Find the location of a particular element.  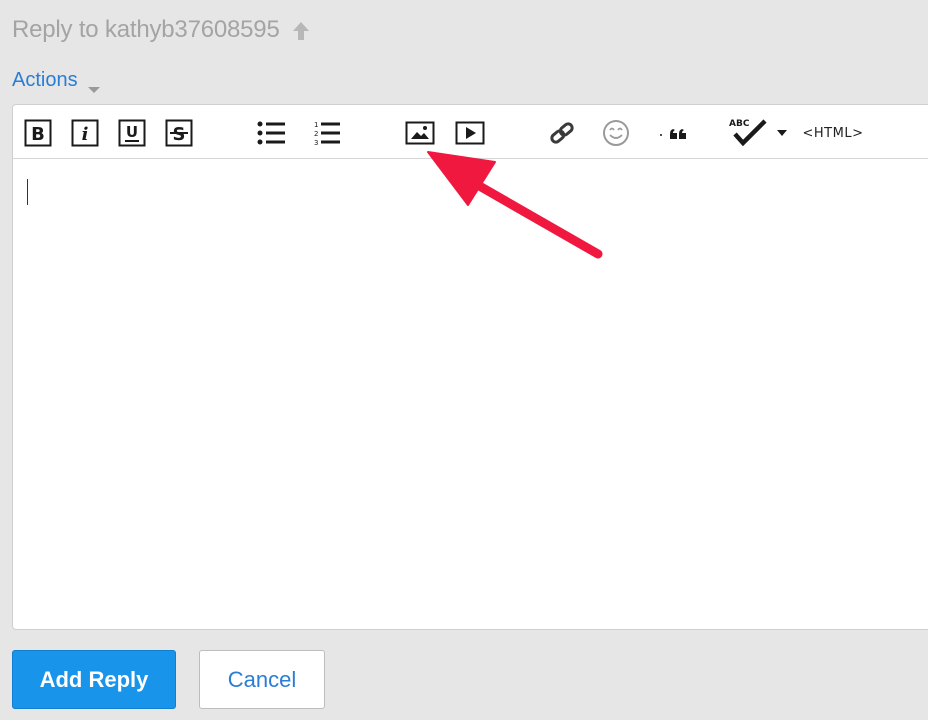

insert-link-button is located at coordinates (562, 133).